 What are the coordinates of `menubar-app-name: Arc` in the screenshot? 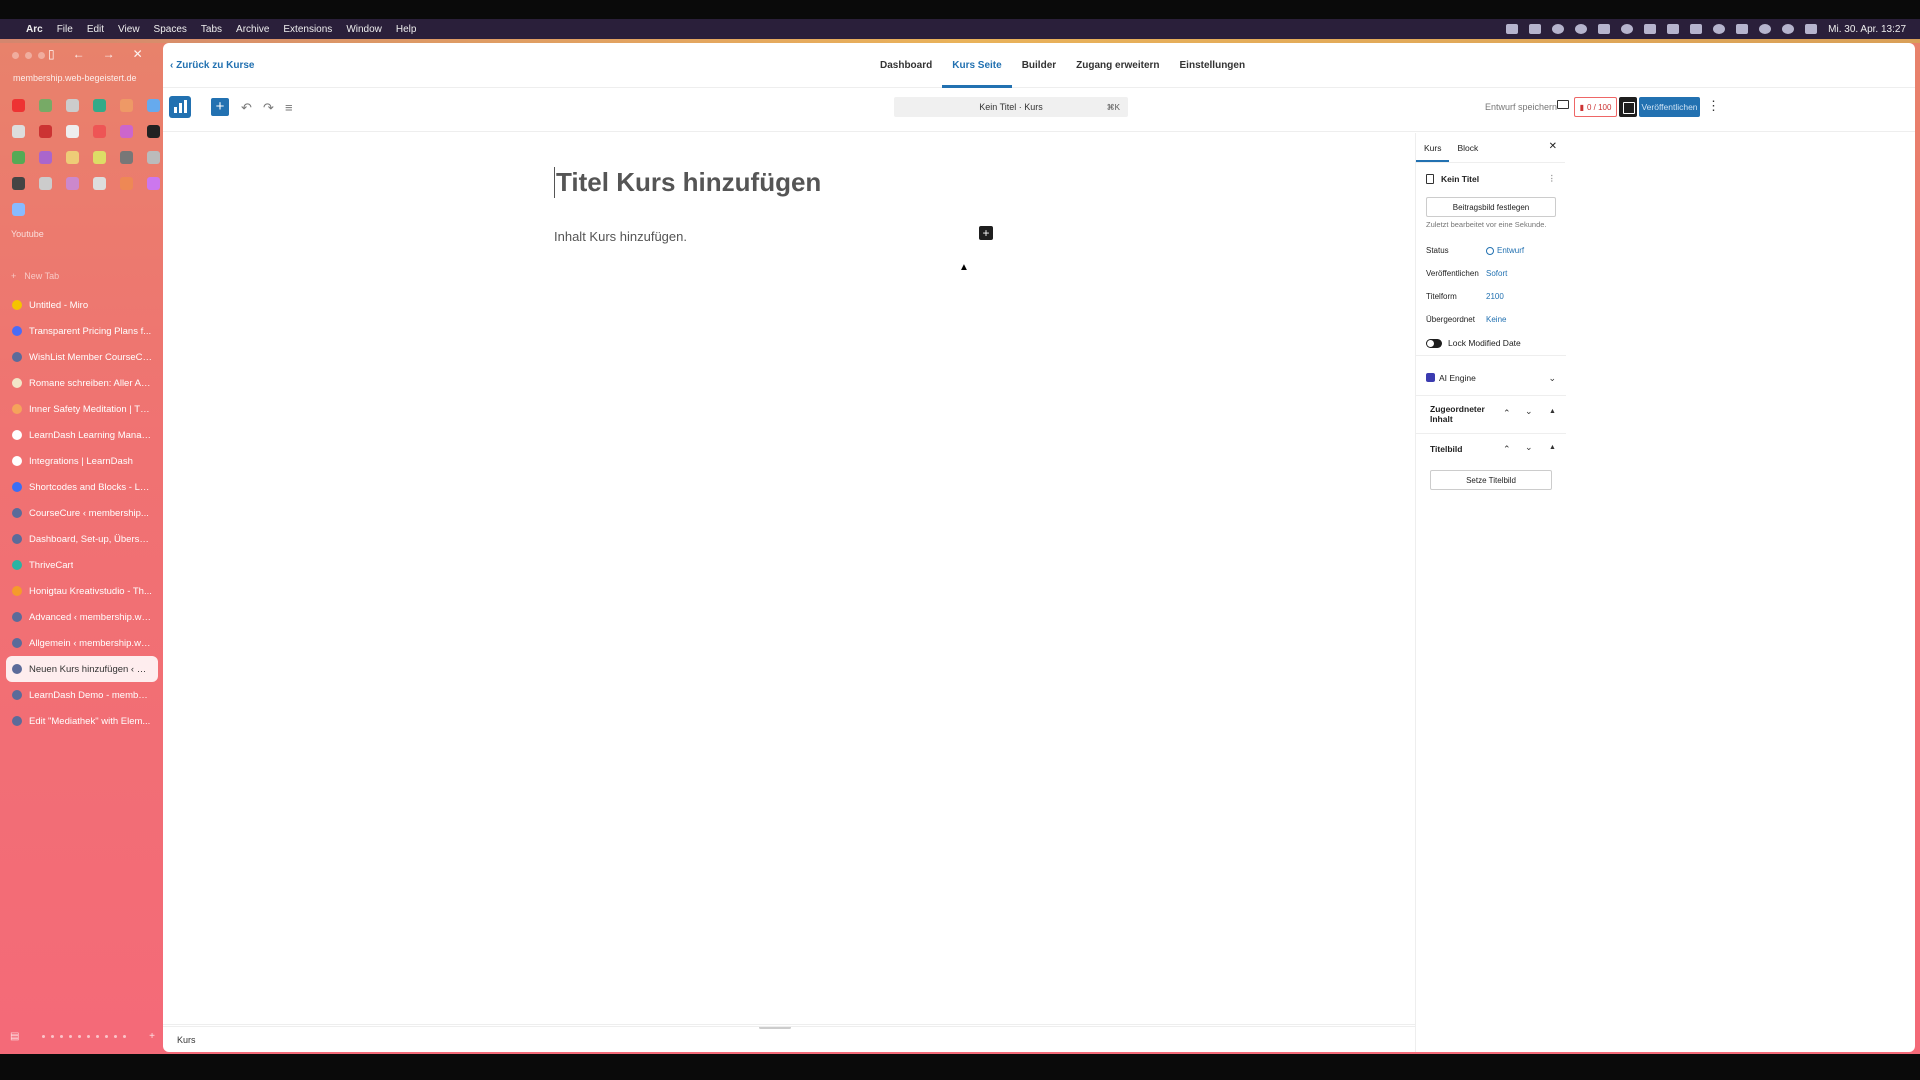 It's located at (34, 29).